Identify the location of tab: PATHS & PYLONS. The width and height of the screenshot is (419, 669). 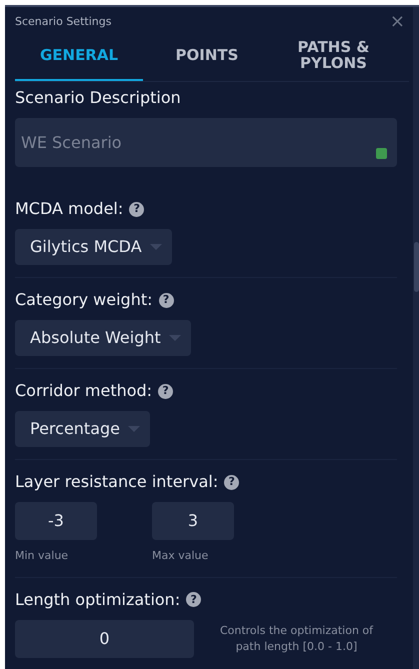
(333, 56).